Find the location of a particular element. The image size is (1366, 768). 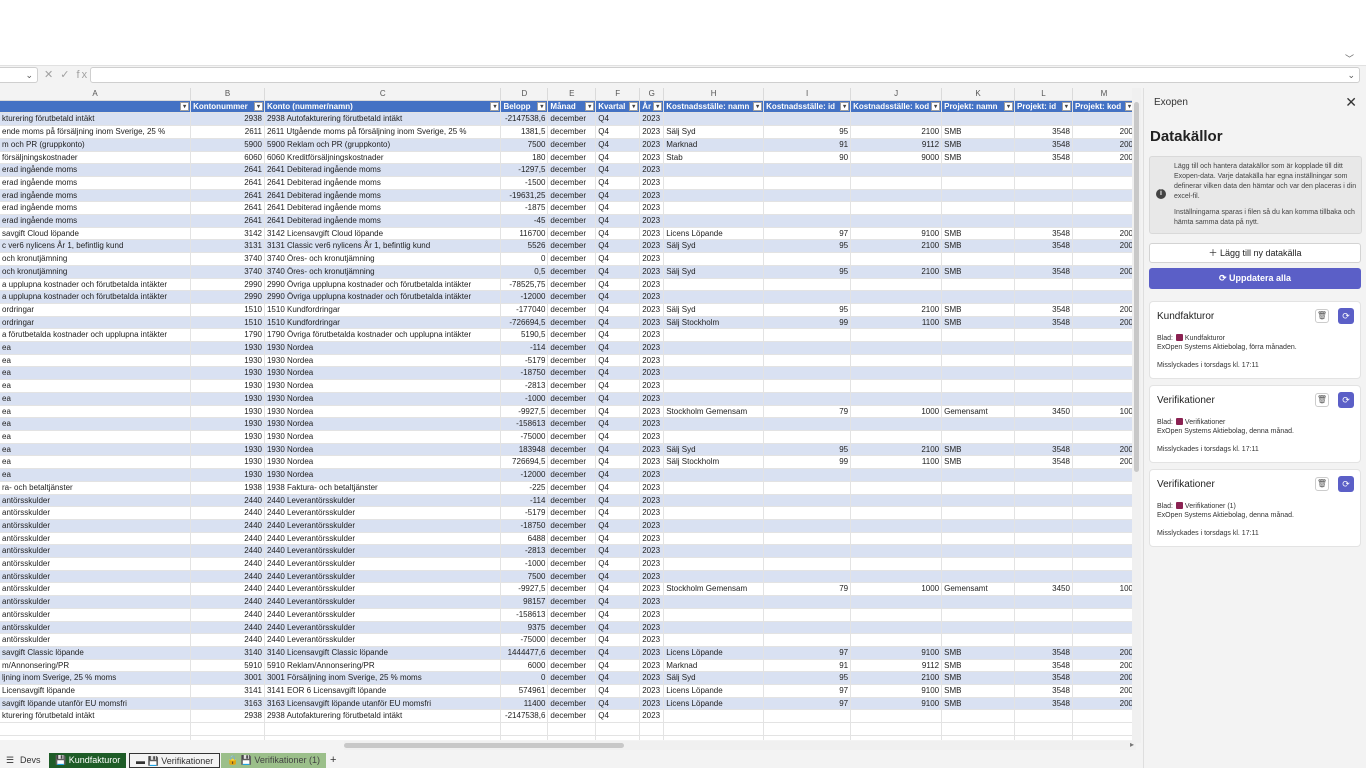

table-cell: 9112 is located at coordinates (896, 145).